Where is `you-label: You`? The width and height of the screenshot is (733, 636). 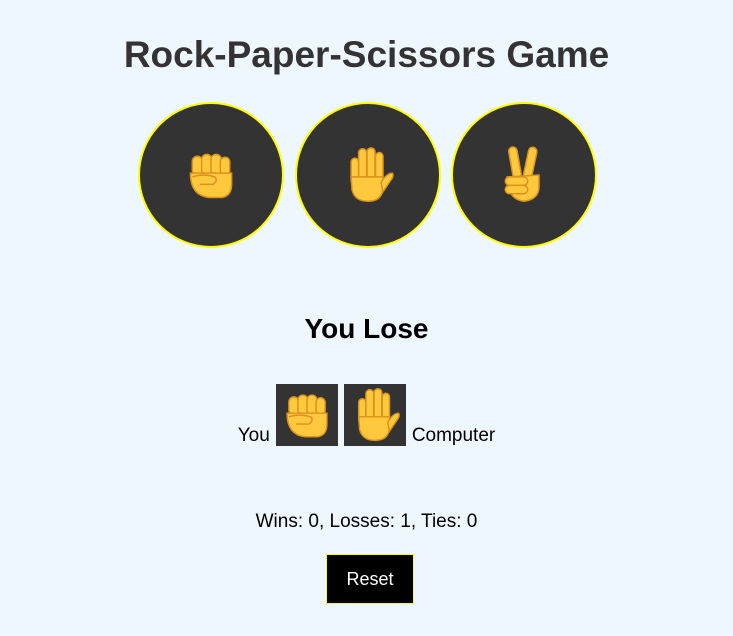
you-label: You is located at coordinates (253, 435).